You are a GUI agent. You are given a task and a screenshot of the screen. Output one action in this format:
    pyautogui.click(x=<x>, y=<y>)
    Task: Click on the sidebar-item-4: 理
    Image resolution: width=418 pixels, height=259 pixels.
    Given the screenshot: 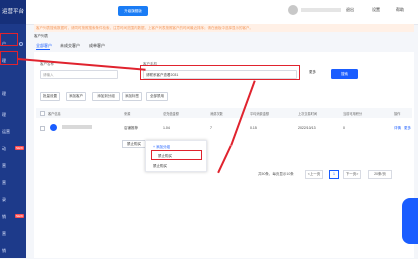 What is the action you would take?
    pyautogui.click(x=13, y=115)
    